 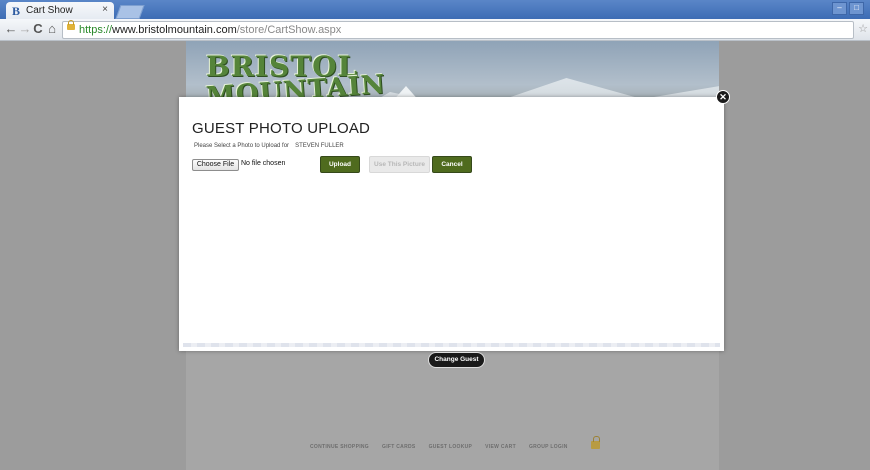 I want to click on close-icon: ✕, so click(x=723, y=97).